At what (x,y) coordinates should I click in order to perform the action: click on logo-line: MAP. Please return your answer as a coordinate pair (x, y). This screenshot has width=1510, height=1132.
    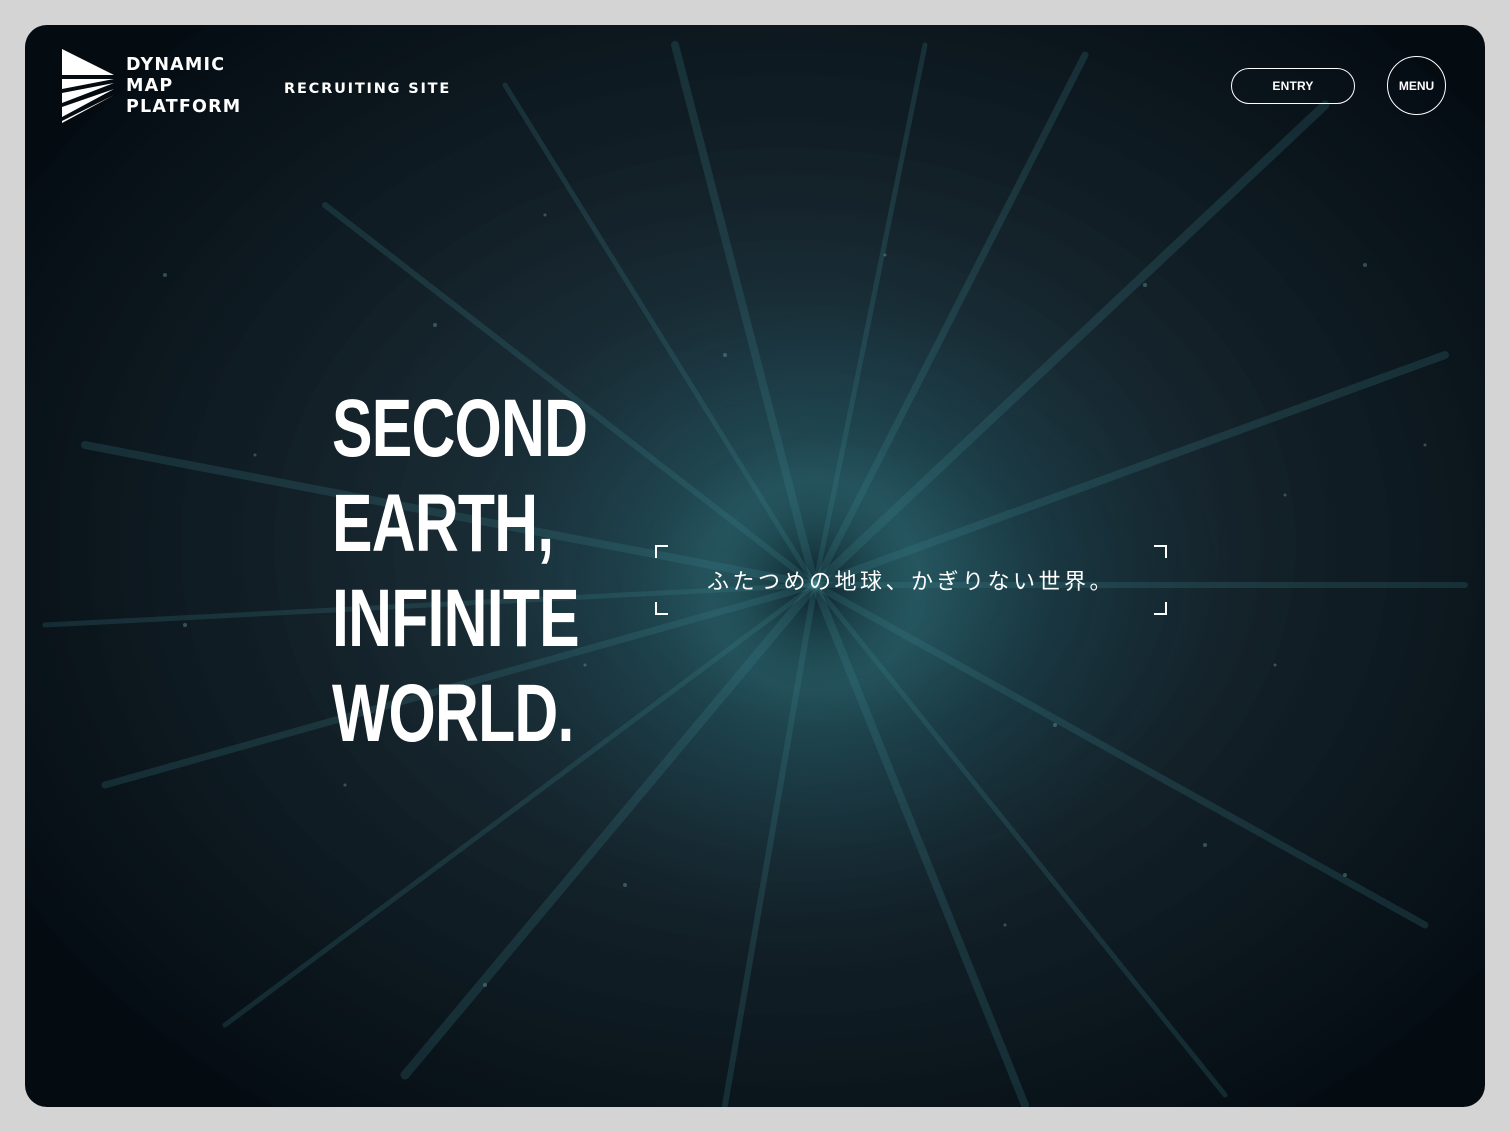
    Looking at the image, I should click on (150, 85).